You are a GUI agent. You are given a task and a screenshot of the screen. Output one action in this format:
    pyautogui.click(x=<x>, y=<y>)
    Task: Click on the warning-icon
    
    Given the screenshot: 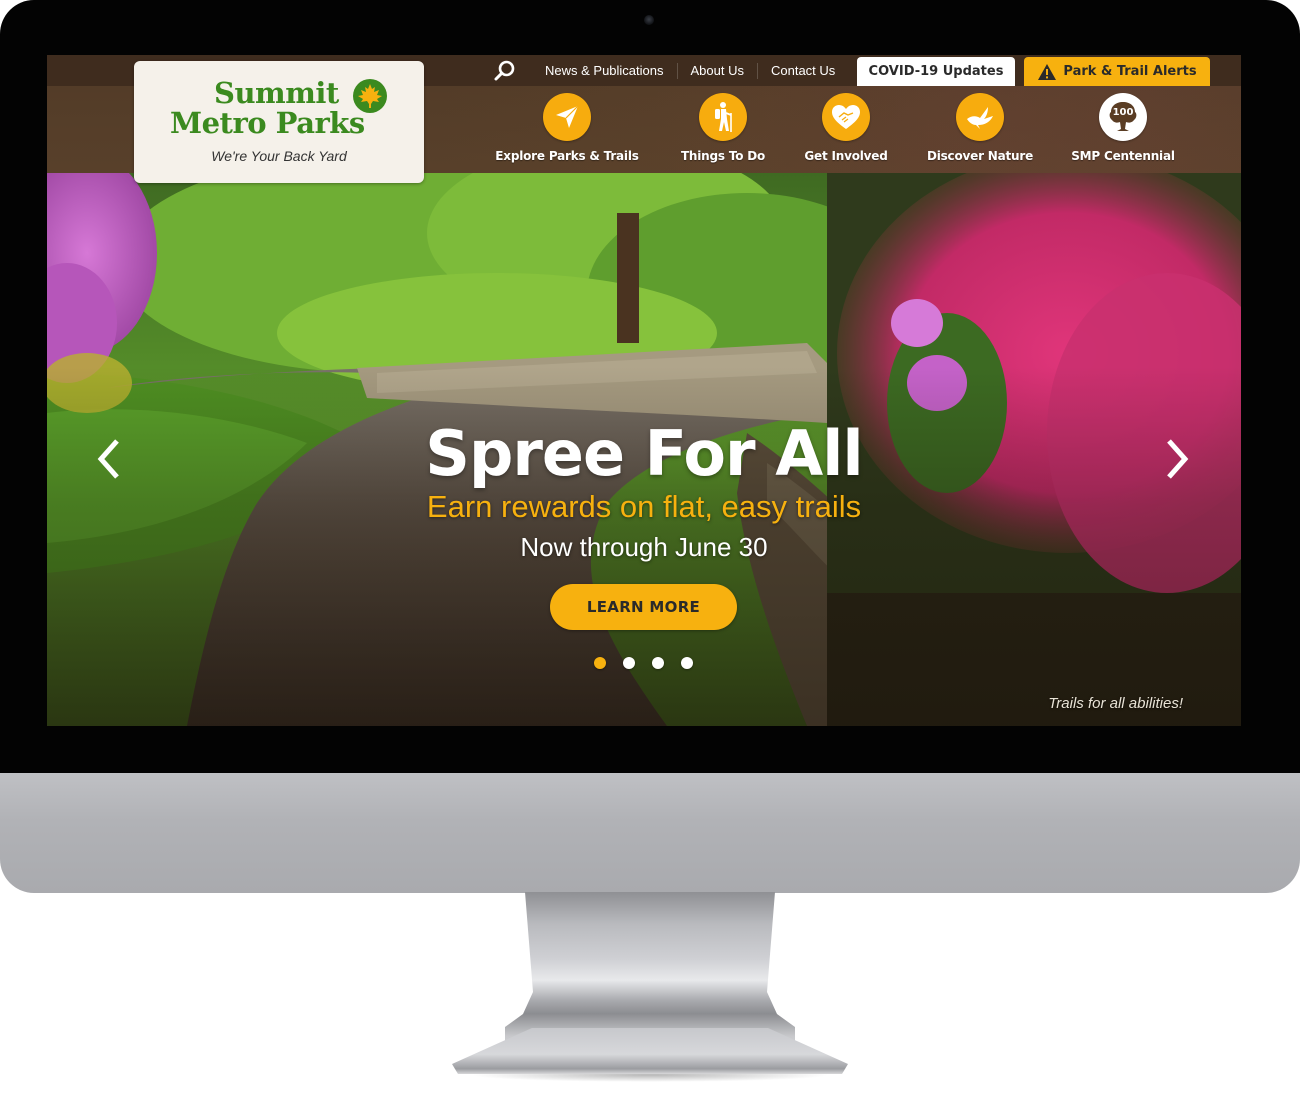 What is the action you would take?
    pyautogui.click(x=1047, y=71)
    